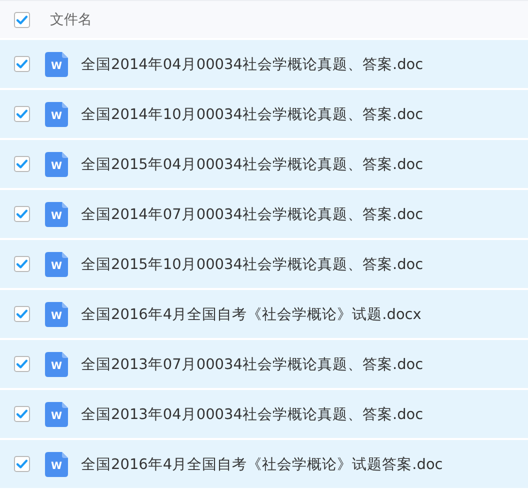 The width and height of the screenshot is (528, 491). I want to click on file-row: W 全国2014年10月00034社会学概论真题、答案.doc, so click(264, 114).